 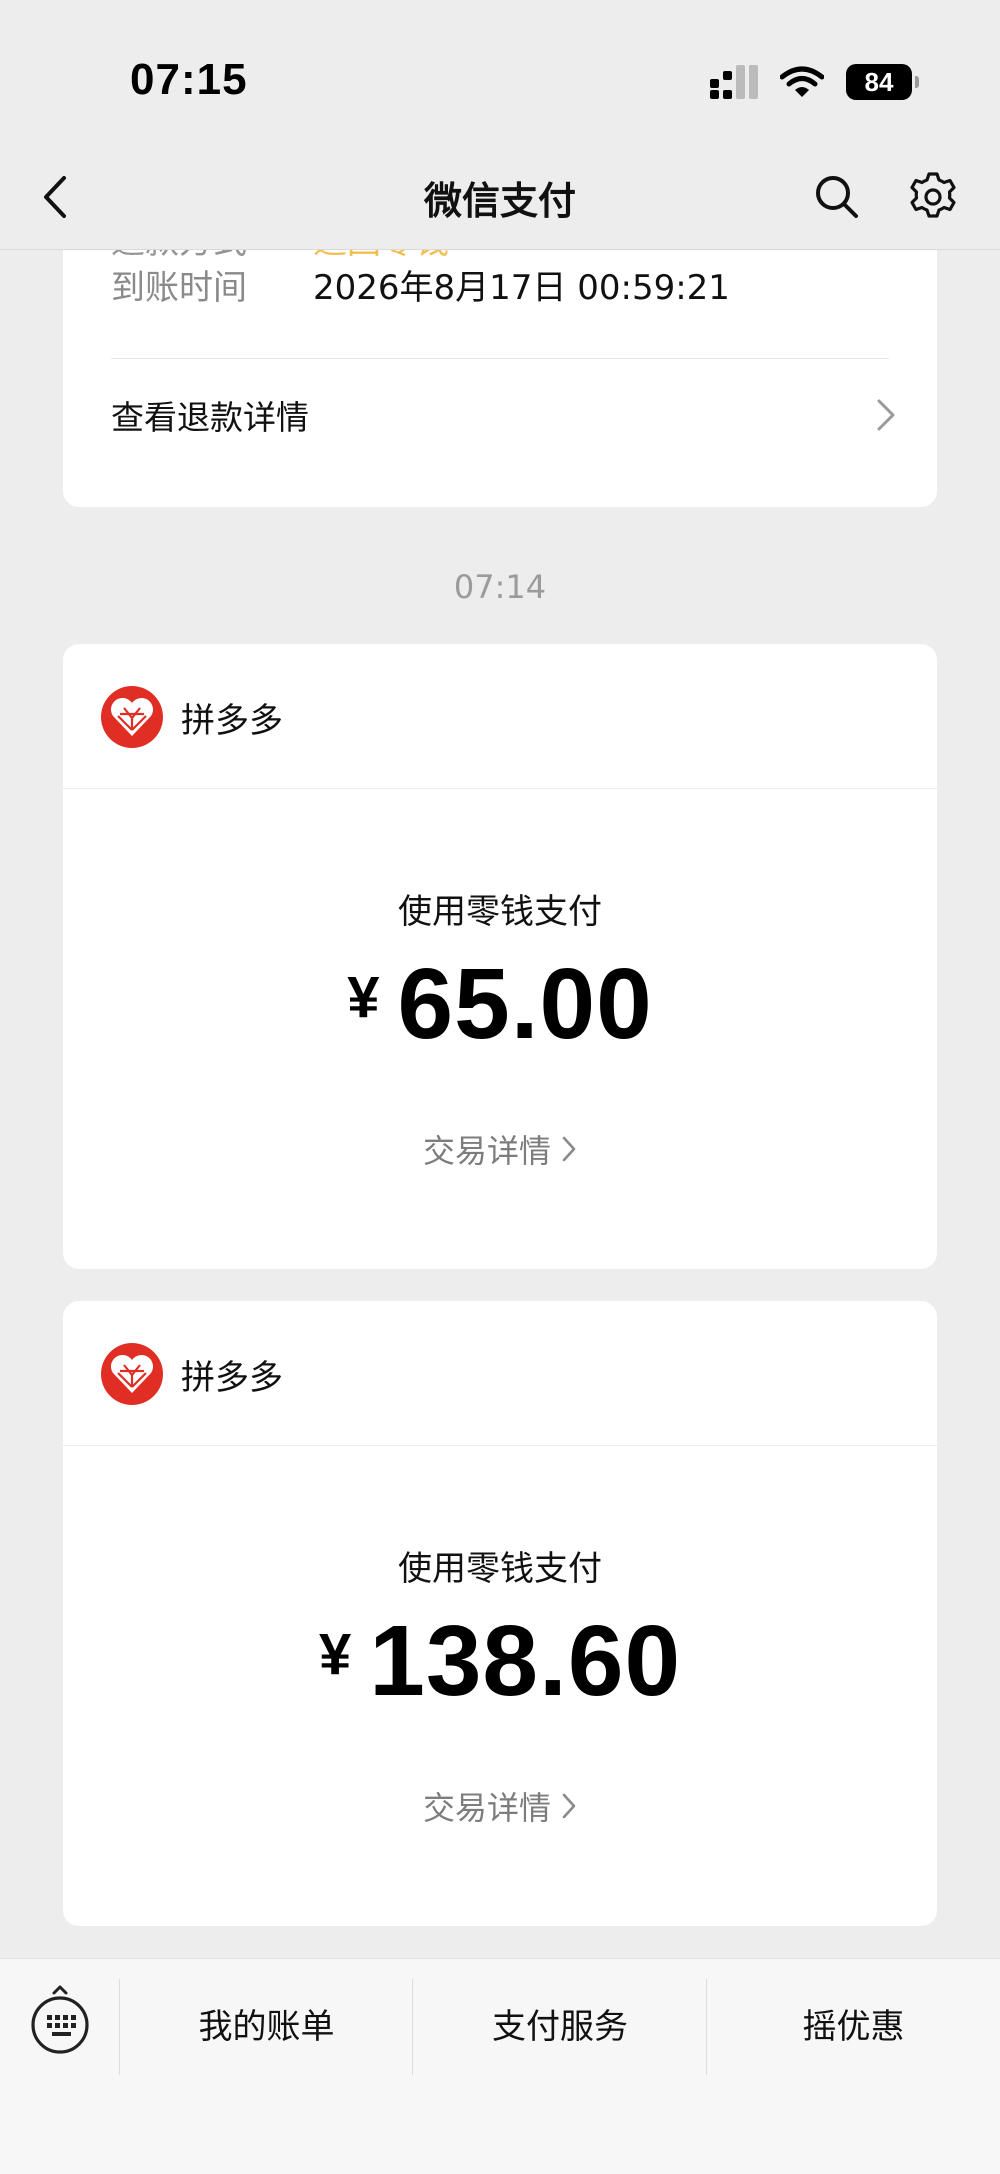 I want to click on battery-indicator: 84, so click(x=882, y=82).